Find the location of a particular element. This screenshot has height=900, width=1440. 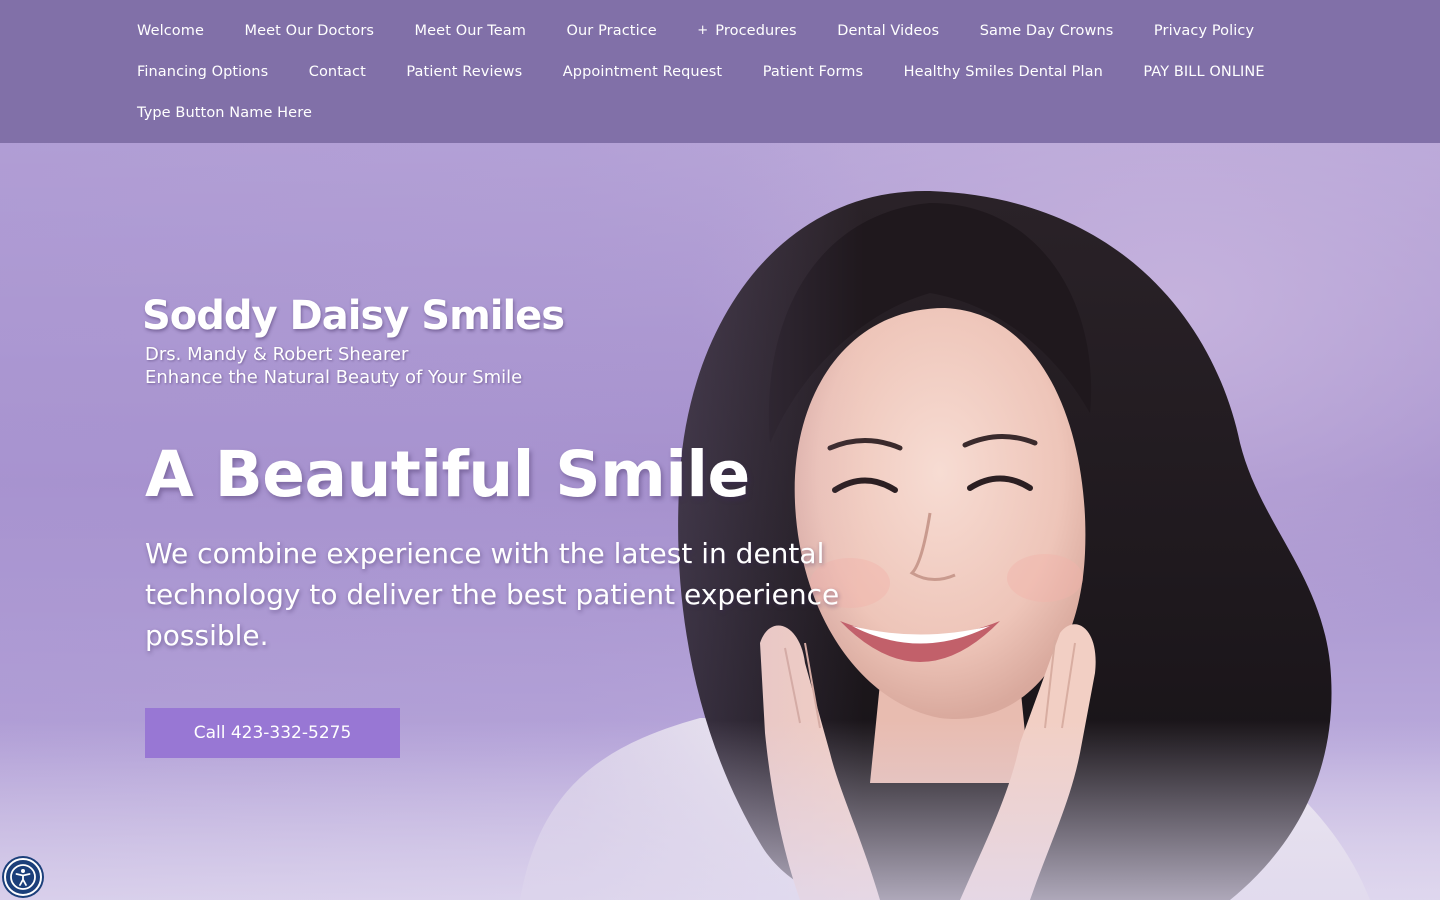

accessibility-icon is located at coordinates (23, 877).